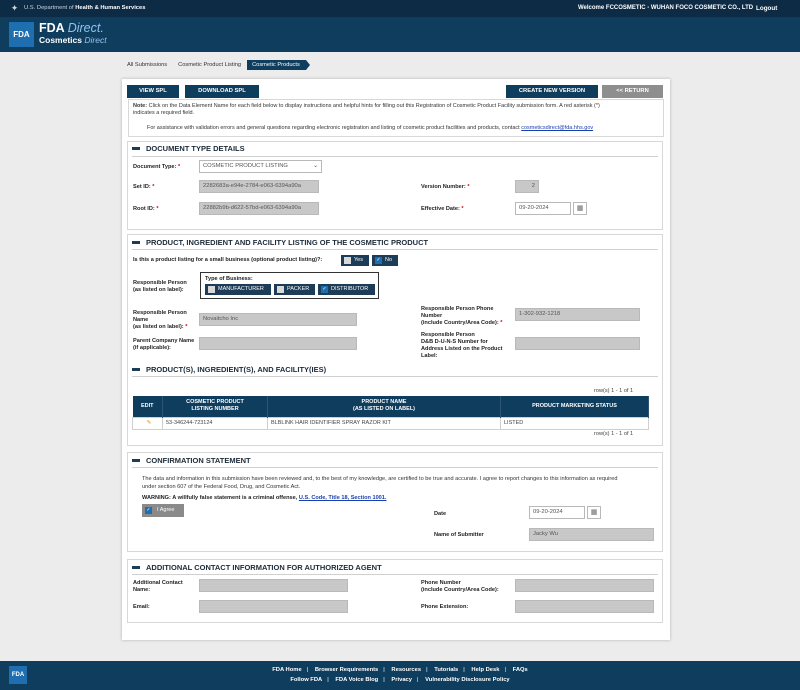 This screenshot has width=800, height=690. What do you see at coordinates (574, 406) in the screenshot?
I see `col-marketing-status: PRODUCT MARKETING STATUS` at bounding box center [574, 406].